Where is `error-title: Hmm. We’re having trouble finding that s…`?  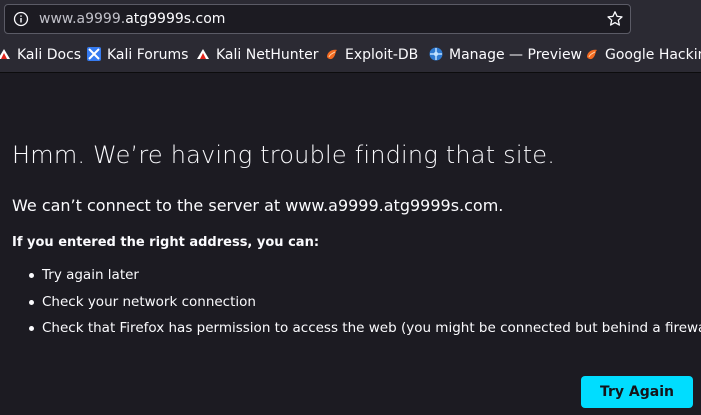 error-title: Hmm. We’re having trouble finding that s… is located at coordinates (284, 155).